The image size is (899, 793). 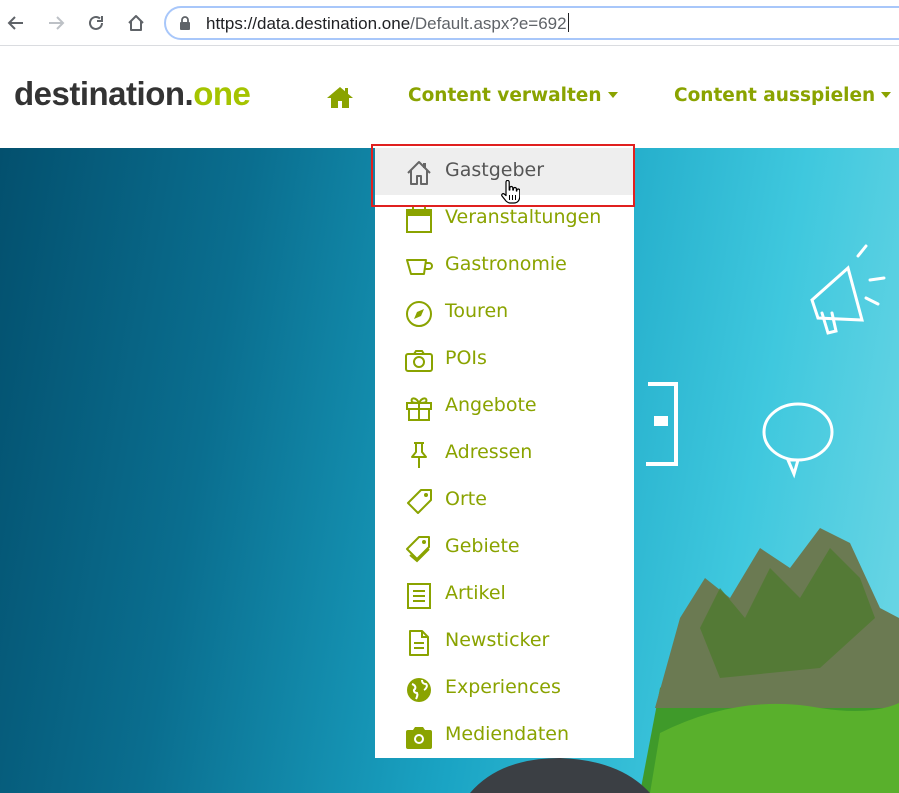 I want to click on url-host: https://data.destination.one, so click(x=308, y=23).